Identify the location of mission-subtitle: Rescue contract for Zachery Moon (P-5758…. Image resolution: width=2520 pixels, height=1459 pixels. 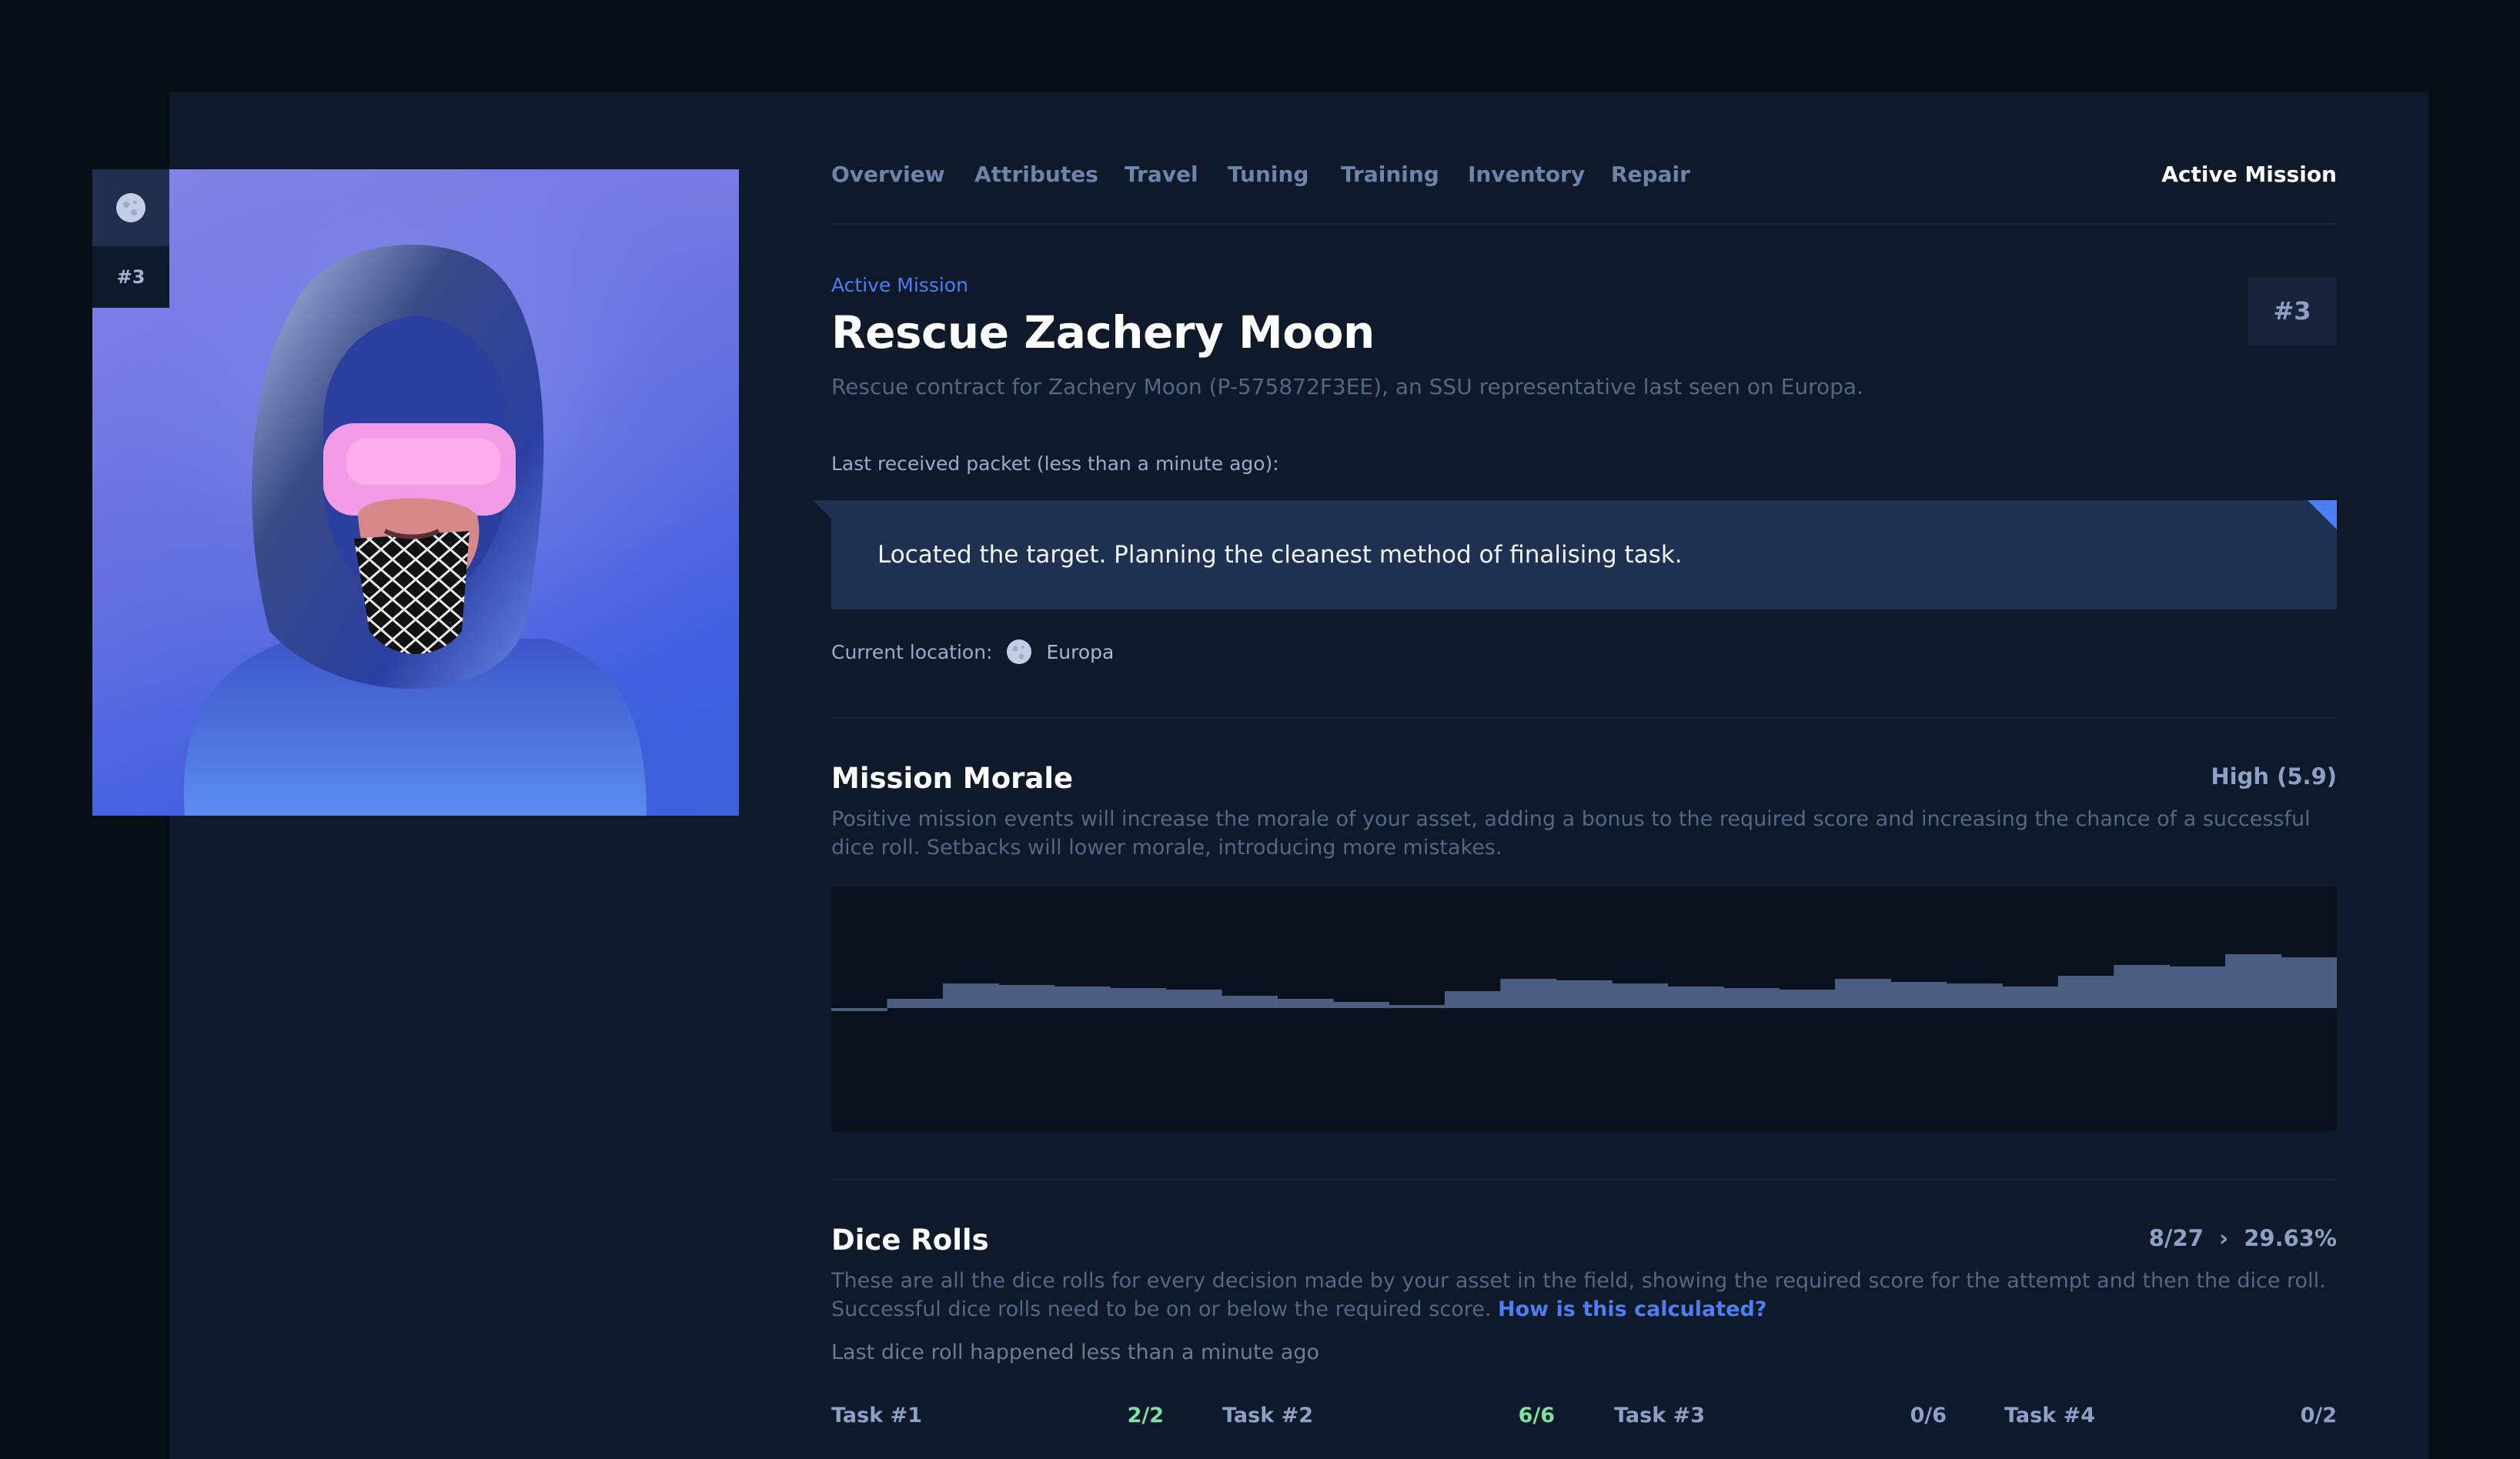
(1347, 386).